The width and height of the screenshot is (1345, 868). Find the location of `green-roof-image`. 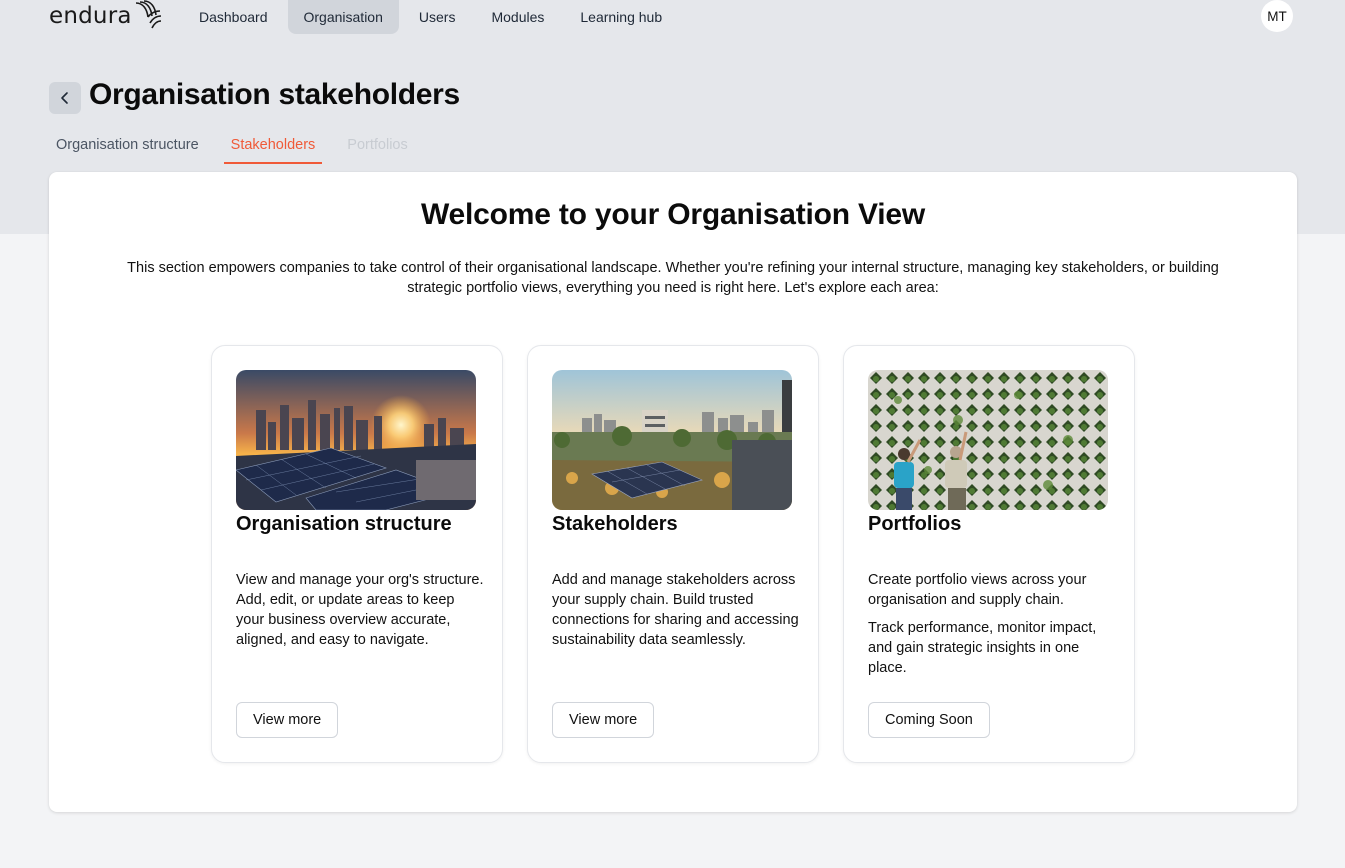

green-roof-image is located at coordinates (672, 440).